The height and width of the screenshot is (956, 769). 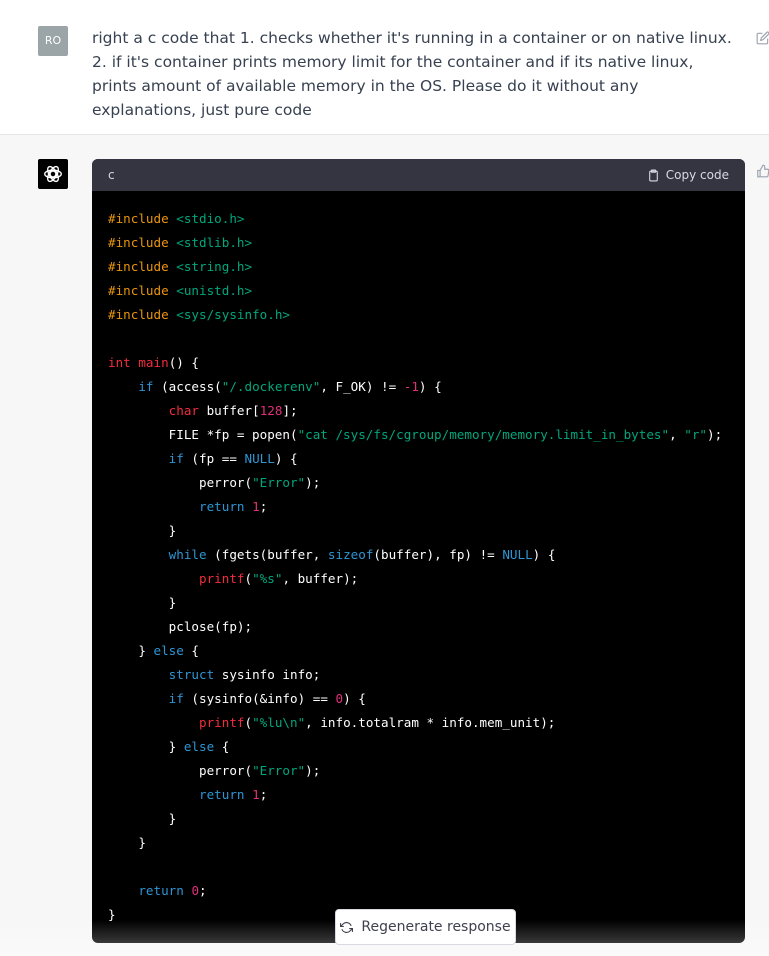 I want to click on code-token: buffer[, so click(x=229, y=410).